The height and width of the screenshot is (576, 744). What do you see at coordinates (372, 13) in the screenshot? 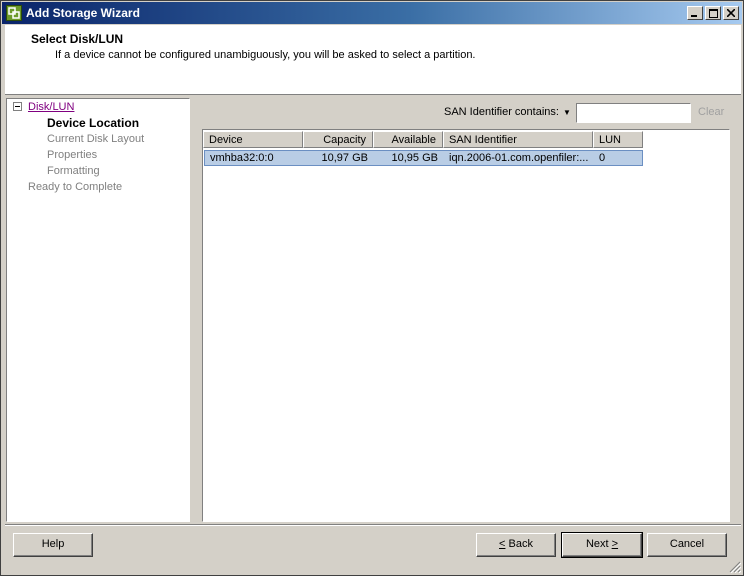
I see `title-bar: Add Storage Wizard` at bounding box center [372, 13].